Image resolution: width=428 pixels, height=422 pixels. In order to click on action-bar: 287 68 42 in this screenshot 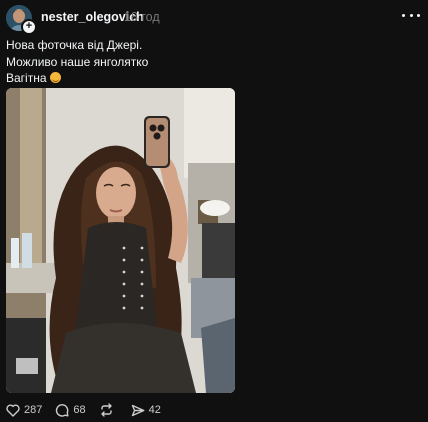, I will do `click(90, 410)`.